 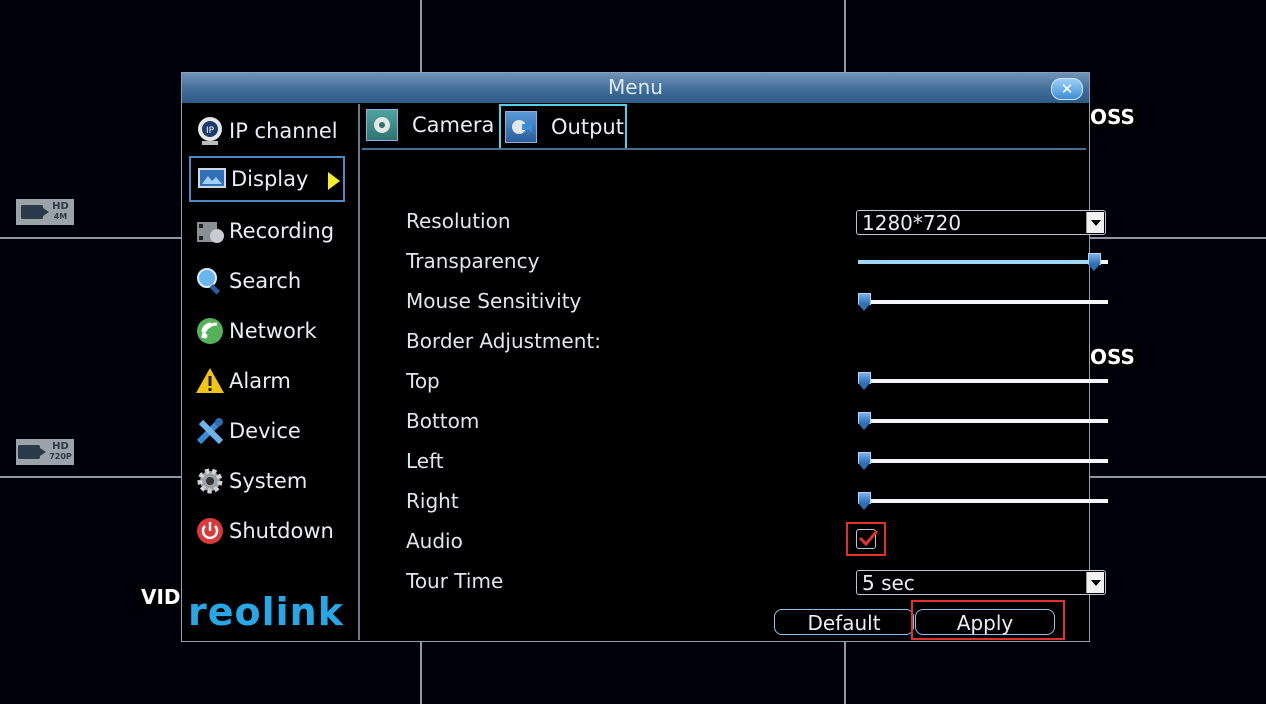 What do you see at coordinates (503, 341) in the screenshot?
I see `border-adjustment-label: Border Adjustment:` at bounding box center [503, 341].